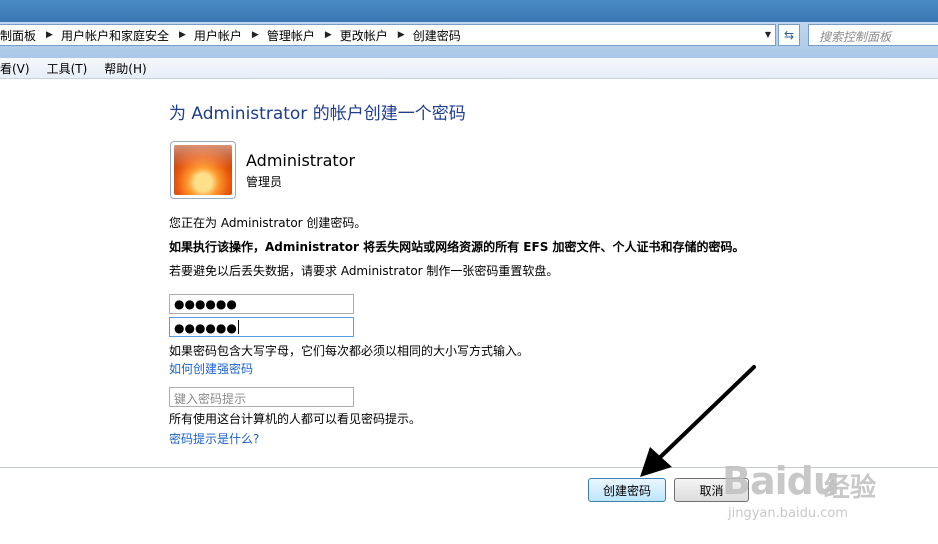 The width and height of the screenshot is (938, 544). I want to click on breadcrumb-label: 制面板, so click(18, 35).